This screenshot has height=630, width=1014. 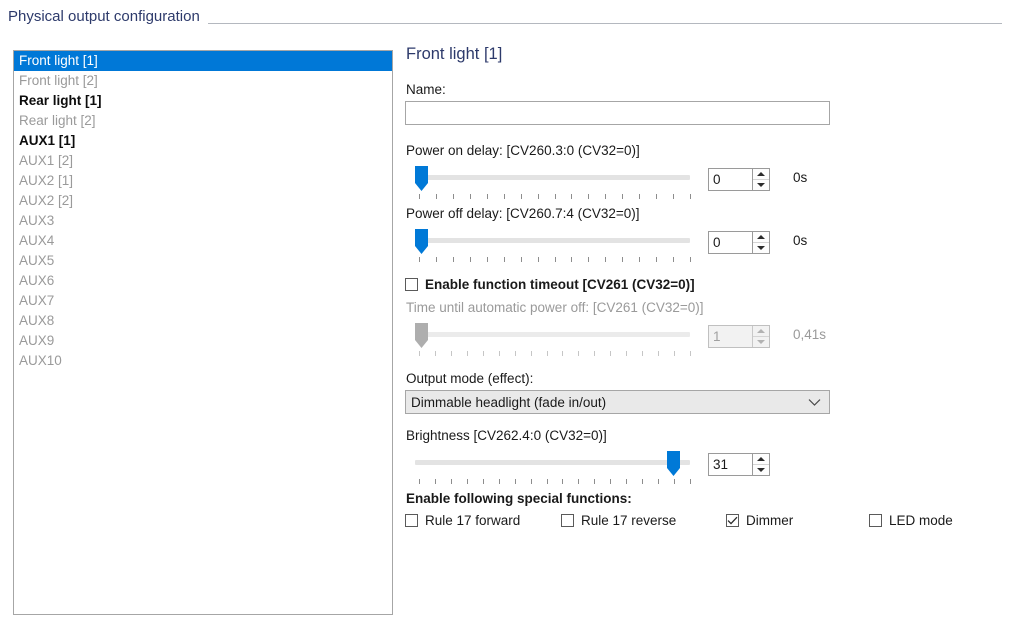 What do you see at coordinates (203, 361) in the screenshot?
I see `list-item: AUX10` at bounding box center [203, 361].